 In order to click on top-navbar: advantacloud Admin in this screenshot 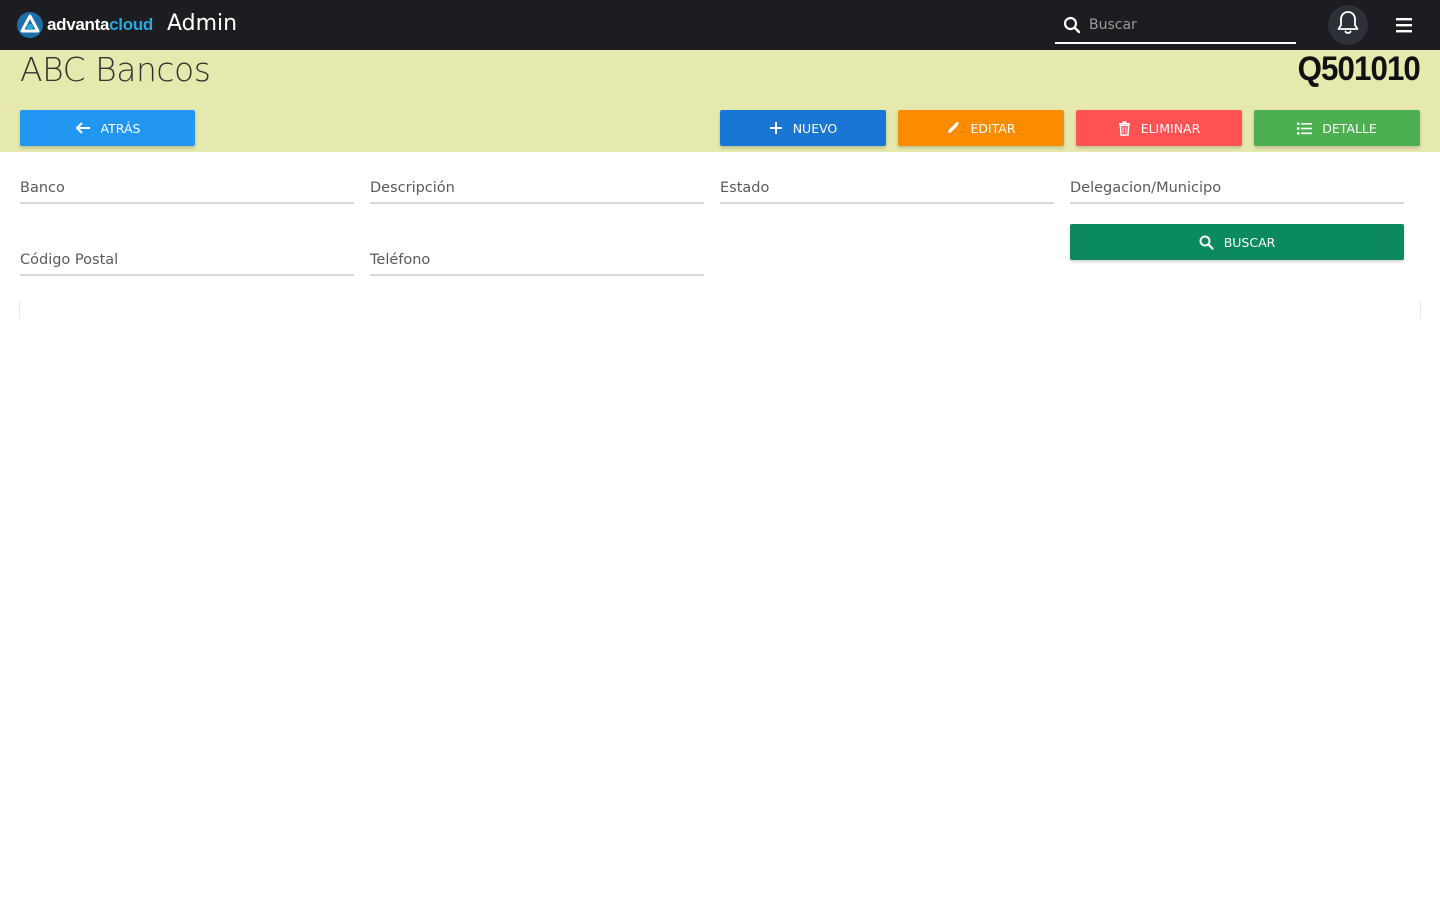, I will do `click(720, 25)`.